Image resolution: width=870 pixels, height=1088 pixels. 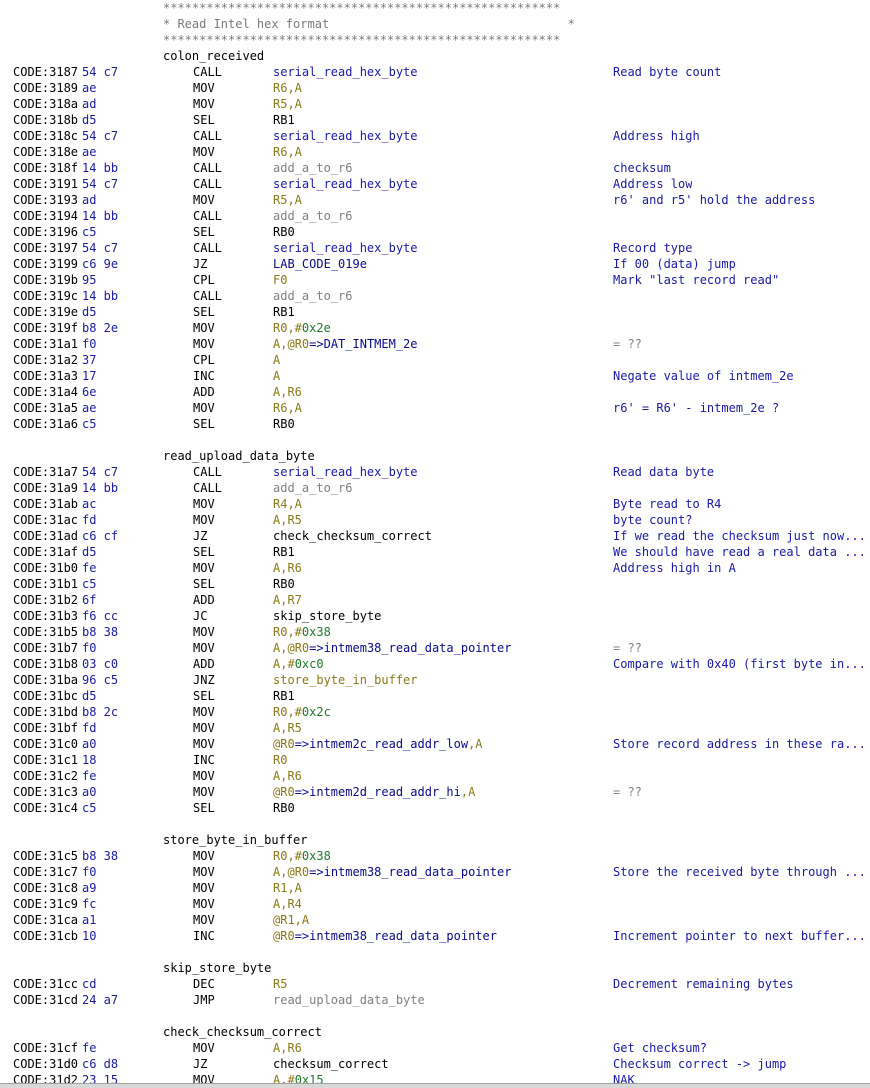 What do you see at coordinates (435, 616) in the screenshot?
I see `instruction-row: CODE:31b3 f6 cc JC skip_store_byte` at bounding box center [435, 616].